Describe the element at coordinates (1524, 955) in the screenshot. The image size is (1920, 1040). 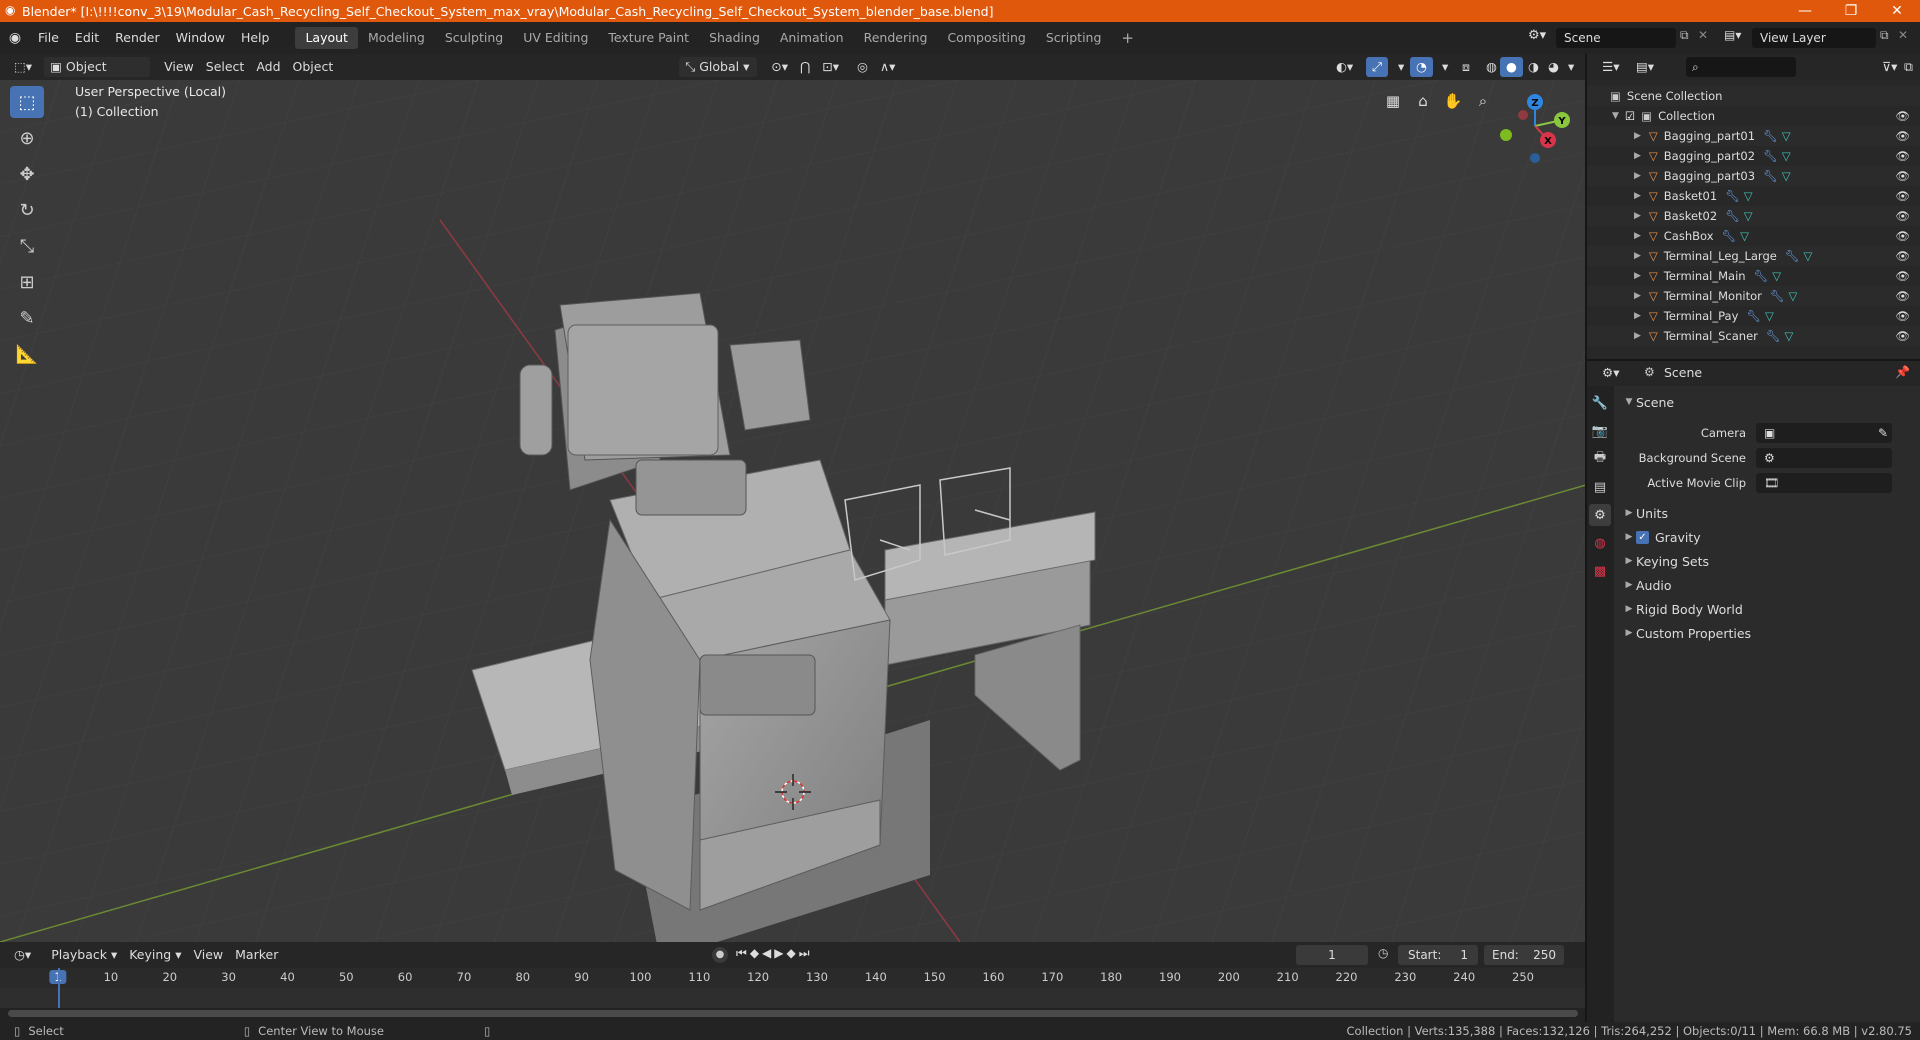
I see `end-frame-field: End: 250` at that location.